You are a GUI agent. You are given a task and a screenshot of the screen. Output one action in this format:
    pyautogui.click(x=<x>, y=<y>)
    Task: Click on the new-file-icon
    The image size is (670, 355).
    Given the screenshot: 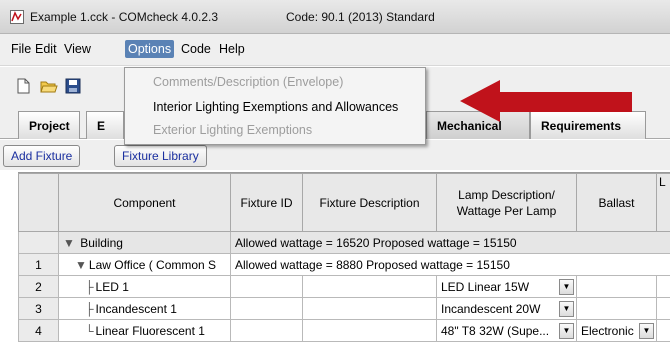 What is the action you would take?
    pyautogui.click(x=23, y=86)
    